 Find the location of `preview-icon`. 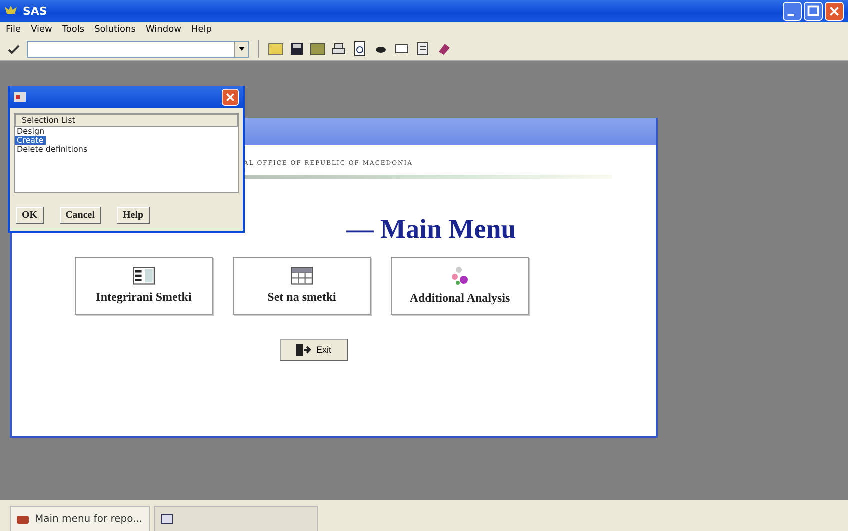

preview-icon is located at coordinates (360, 49).